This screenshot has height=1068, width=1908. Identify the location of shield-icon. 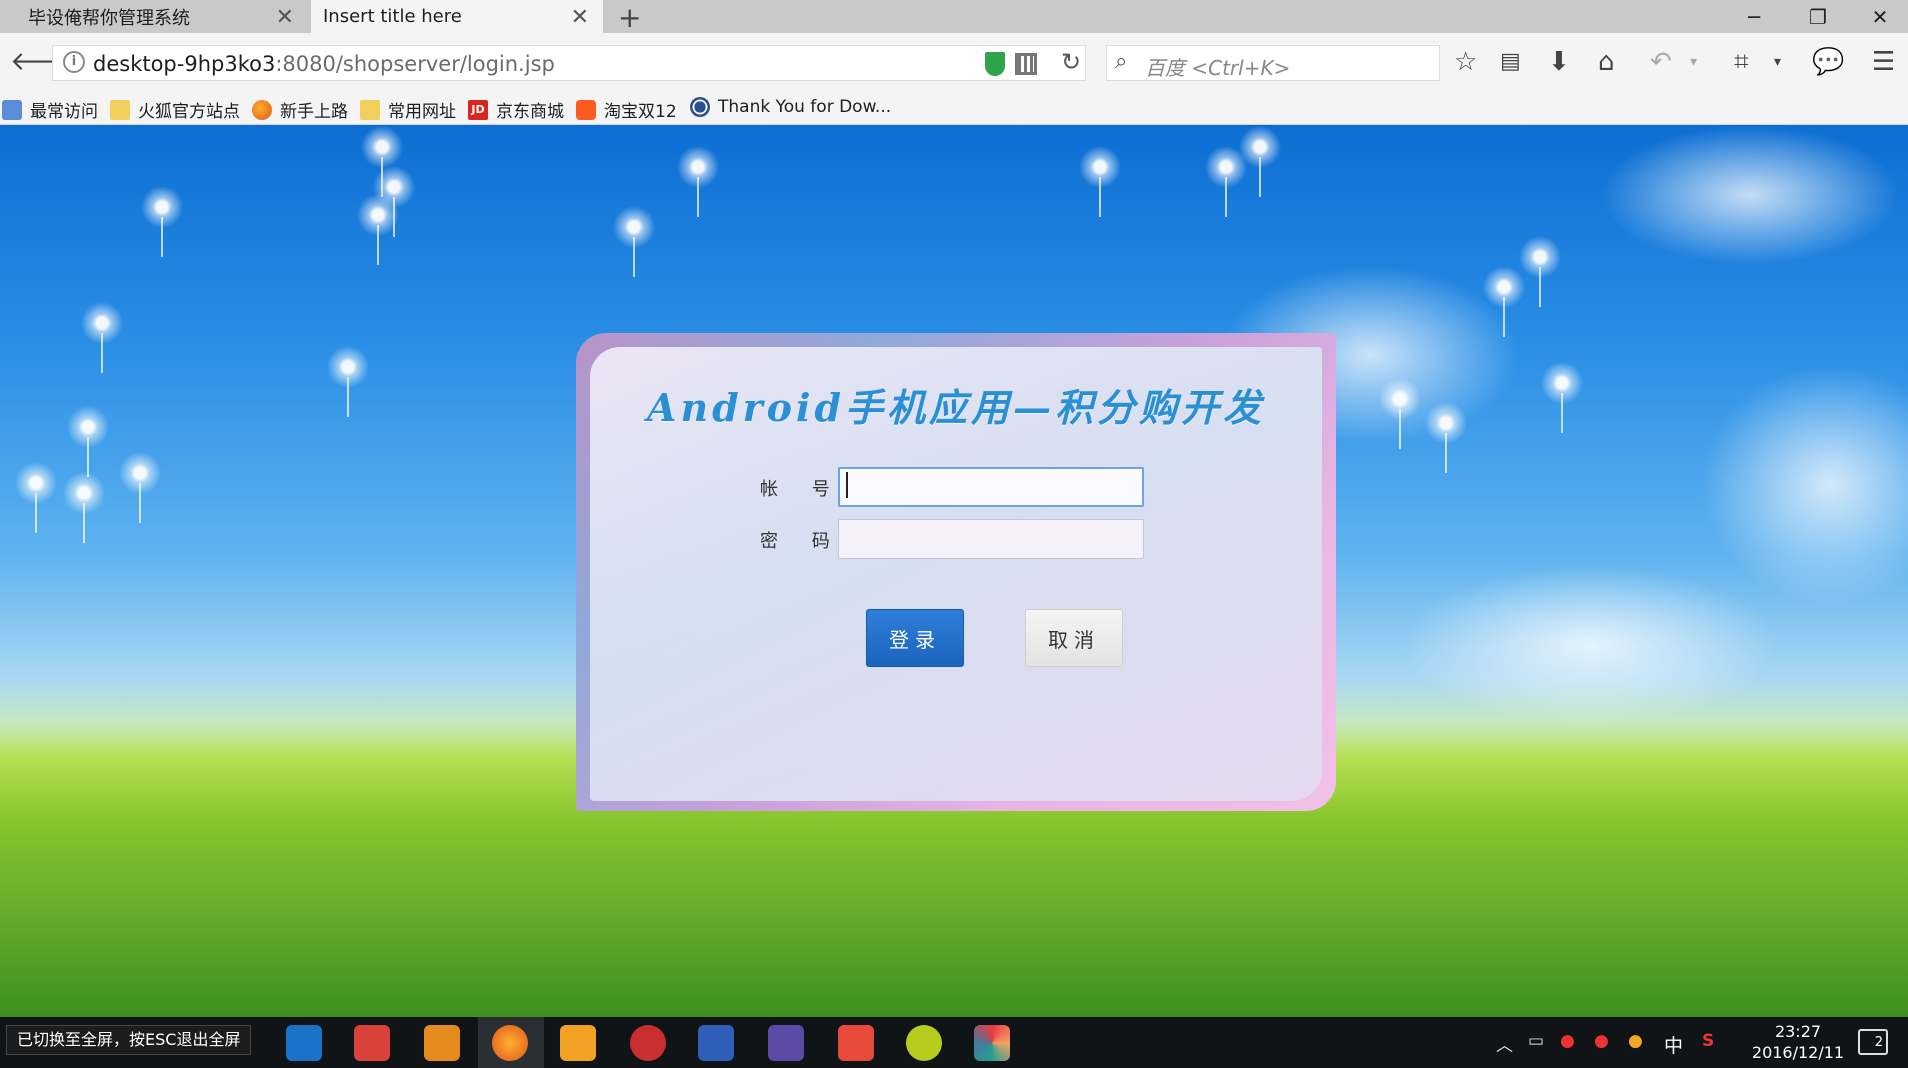
(995, 64).